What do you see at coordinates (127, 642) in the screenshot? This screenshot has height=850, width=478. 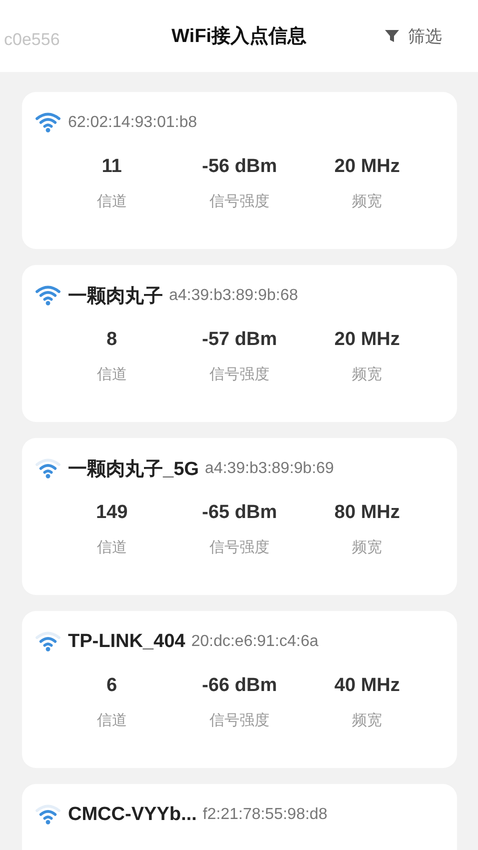 I see `network-name: TP-LINK_404` at bounding box center [127, 642].